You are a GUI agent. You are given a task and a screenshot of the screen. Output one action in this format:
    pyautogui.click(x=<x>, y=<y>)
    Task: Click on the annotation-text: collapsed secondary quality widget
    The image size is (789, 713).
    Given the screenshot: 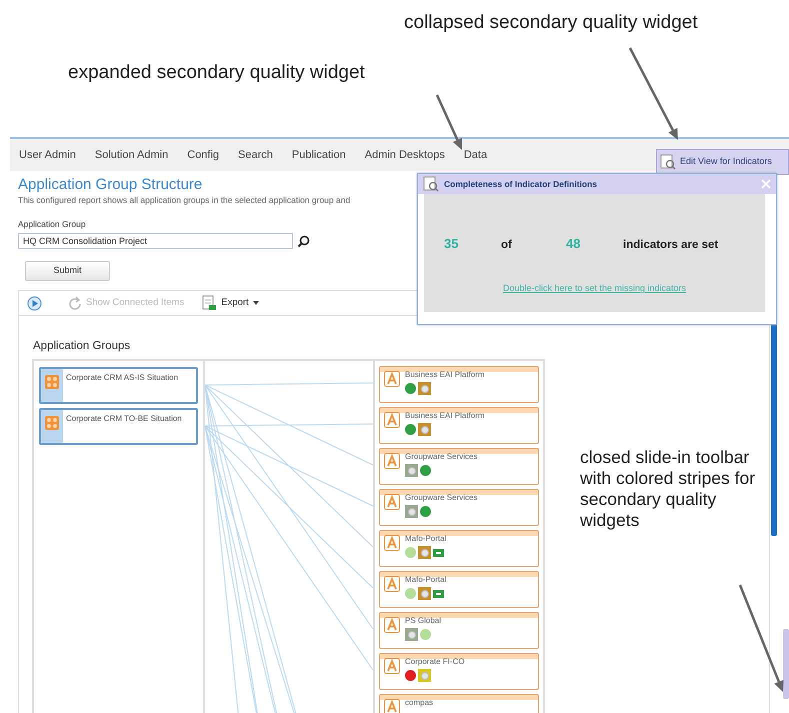 What is the action you would take?
    pyautogui.click(x=551, y=23)
    